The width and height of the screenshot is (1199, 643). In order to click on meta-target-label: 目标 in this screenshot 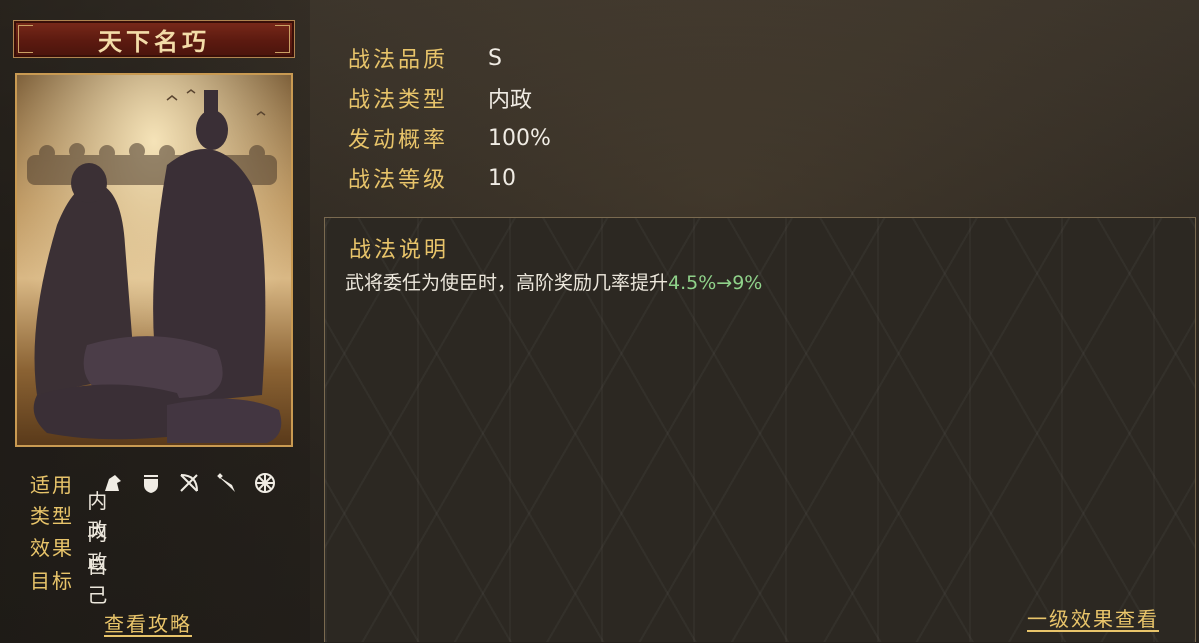, I will do `click(52, 580)`.